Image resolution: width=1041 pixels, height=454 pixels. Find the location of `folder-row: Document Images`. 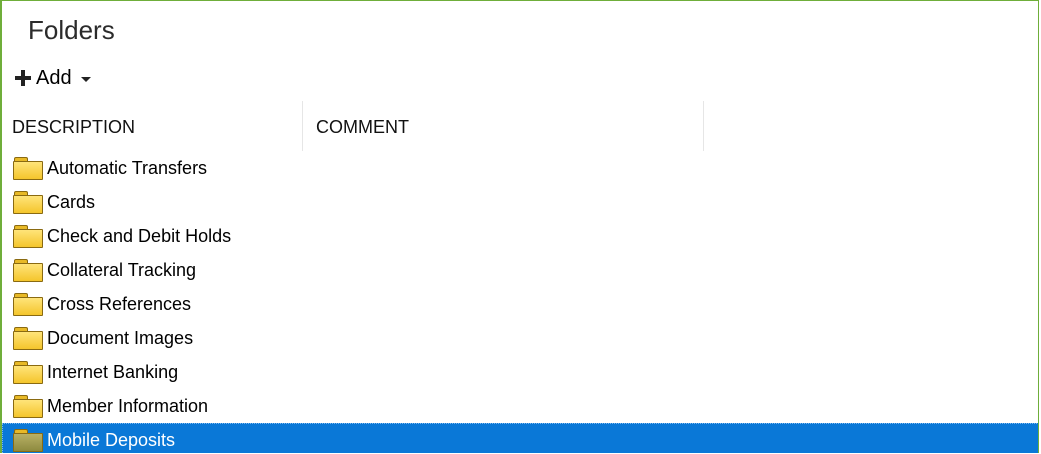

folder-row: Document Images is located at coordinates (520, 338).